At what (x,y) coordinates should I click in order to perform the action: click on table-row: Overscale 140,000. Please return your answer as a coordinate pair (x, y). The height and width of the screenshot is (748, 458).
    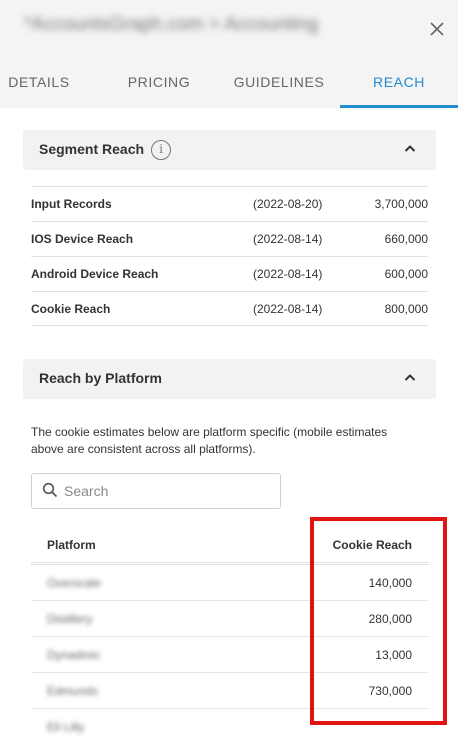
    Looking at the image, I should click on (229, 583).